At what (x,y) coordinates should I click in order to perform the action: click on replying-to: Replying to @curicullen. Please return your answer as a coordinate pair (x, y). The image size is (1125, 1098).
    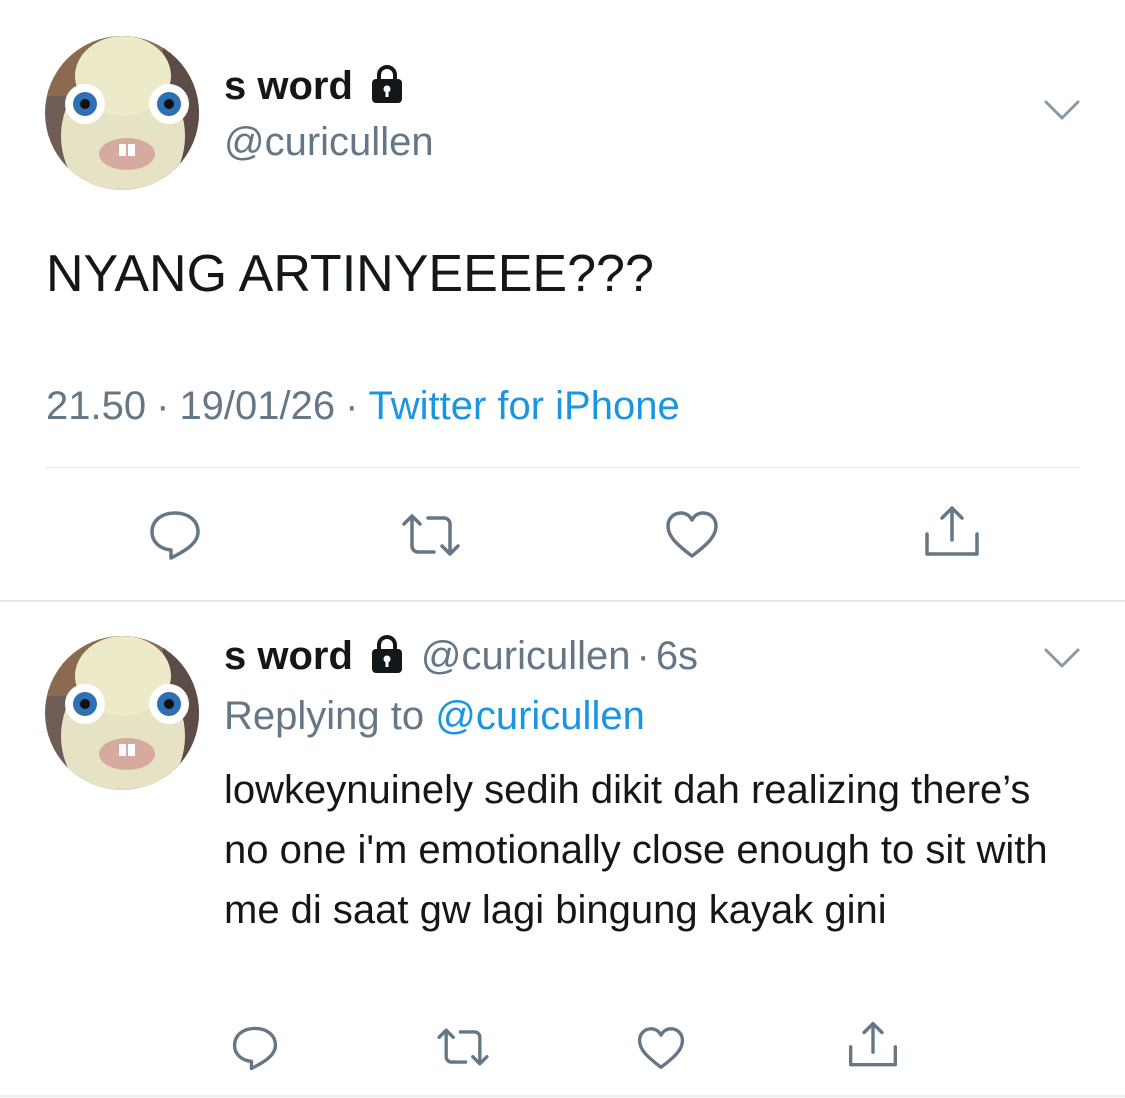
    Looking at the image, I should click on (434, 716).